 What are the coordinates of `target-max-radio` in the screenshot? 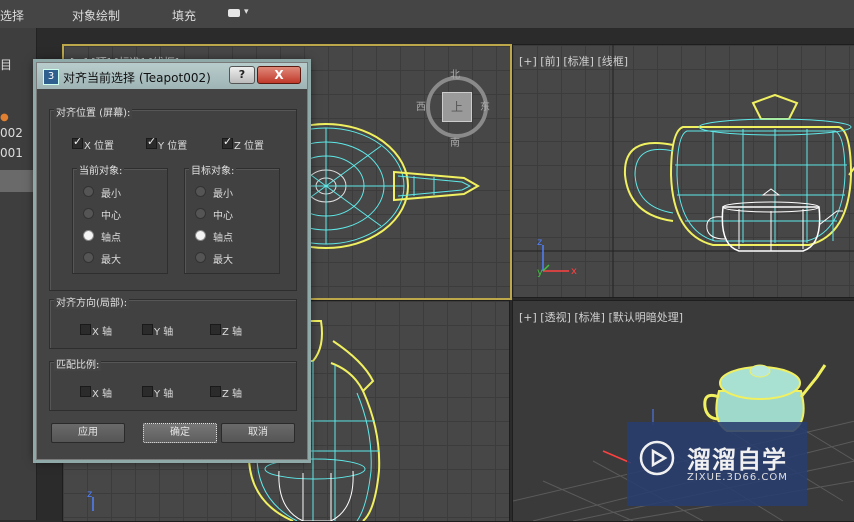 It's located at (200, 257).